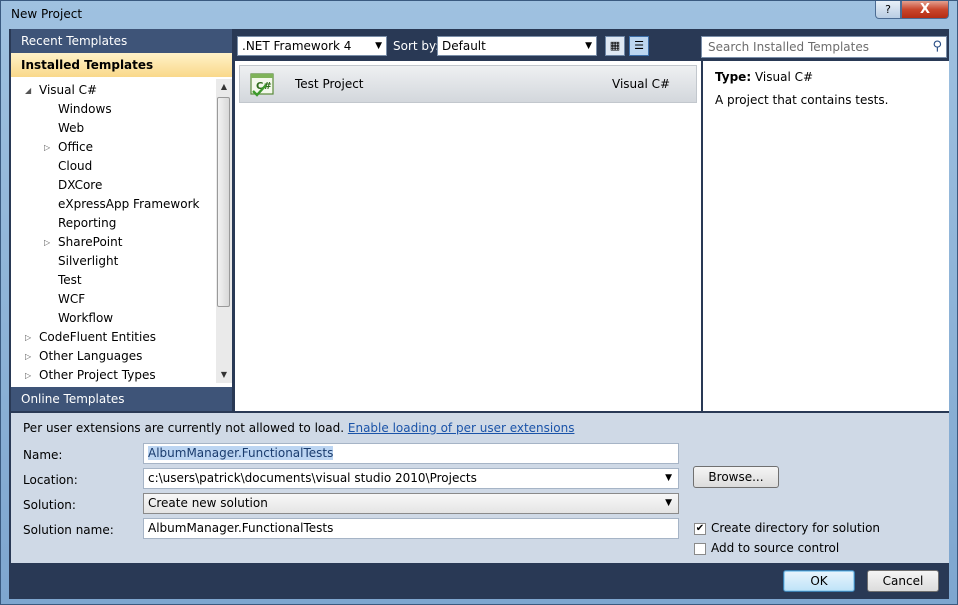 The width and height of the screenshot is (958, 605). I want to click on tree-item: ◢ Visual C#, so click(61, 90).